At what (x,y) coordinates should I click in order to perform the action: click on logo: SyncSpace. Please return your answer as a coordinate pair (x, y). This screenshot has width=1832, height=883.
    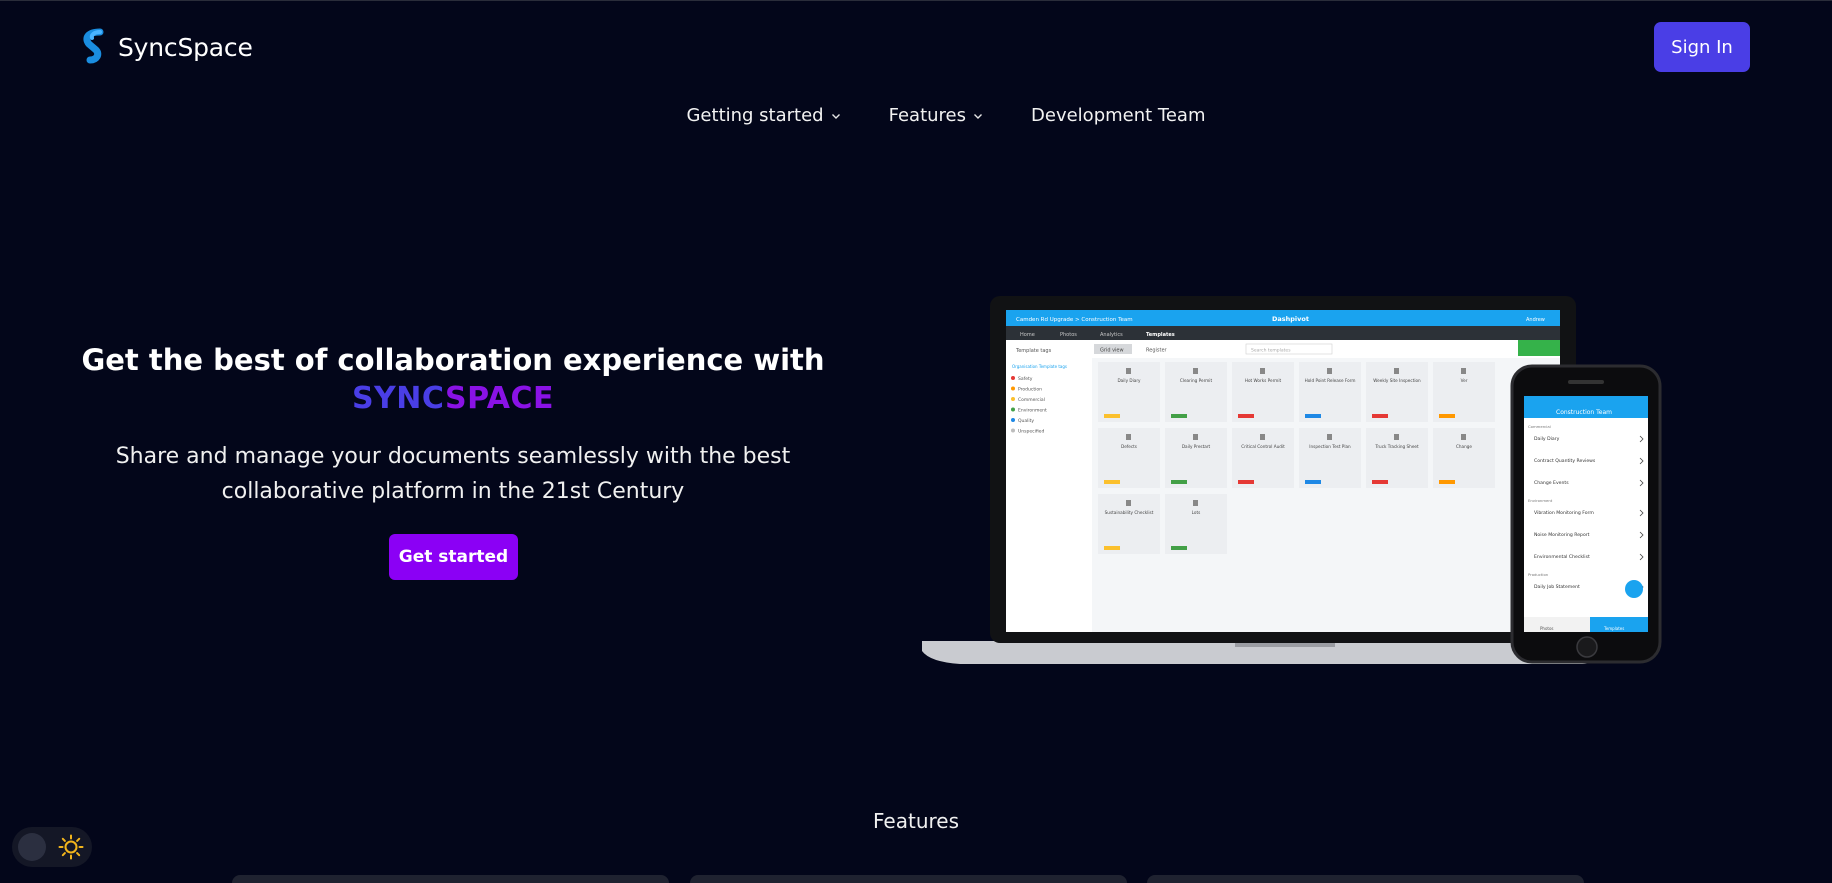
    Looking at the image, I should click on (166, 47).